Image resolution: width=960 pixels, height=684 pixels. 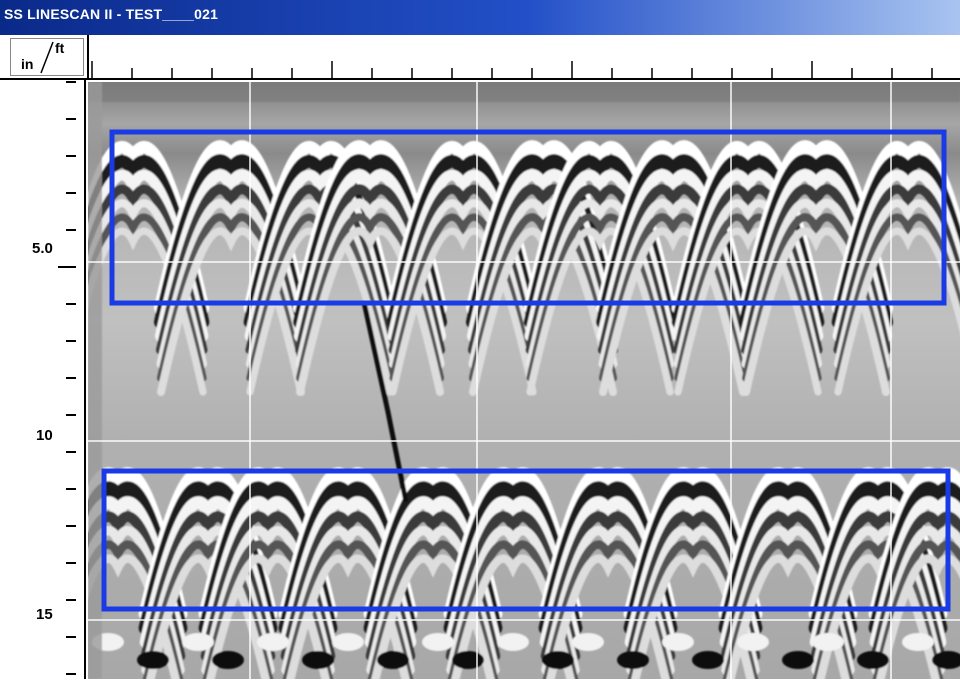 I want to click on distance-unit-label: ft, so click(x=60, y=48).